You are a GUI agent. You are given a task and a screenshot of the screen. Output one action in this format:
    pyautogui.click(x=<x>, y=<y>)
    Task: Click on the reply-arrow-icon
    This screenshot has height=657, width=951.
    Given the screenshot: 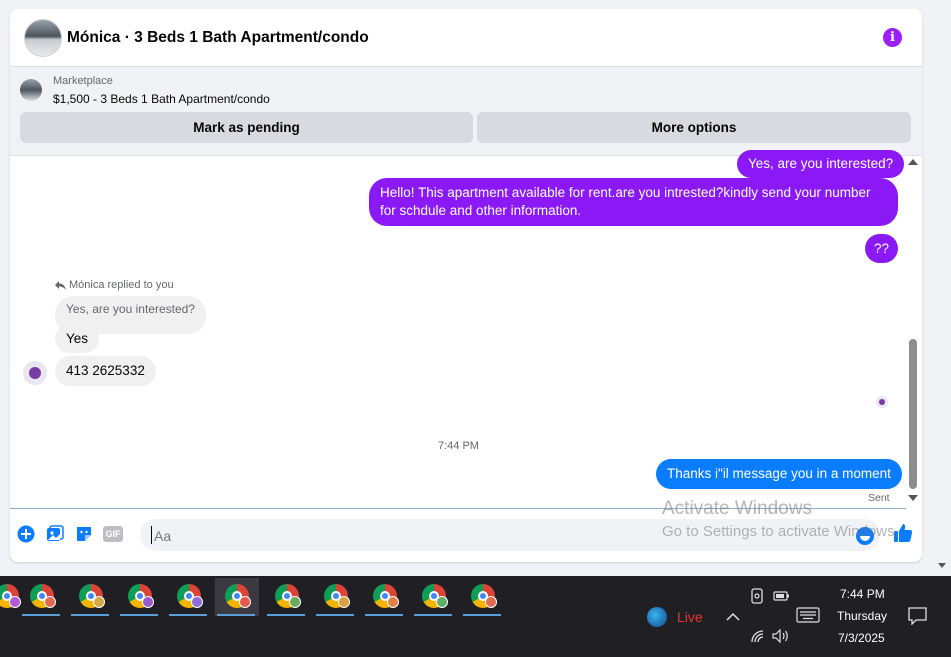 What is the action you would take?
    pyautogui.click(x=60, y=285)
    